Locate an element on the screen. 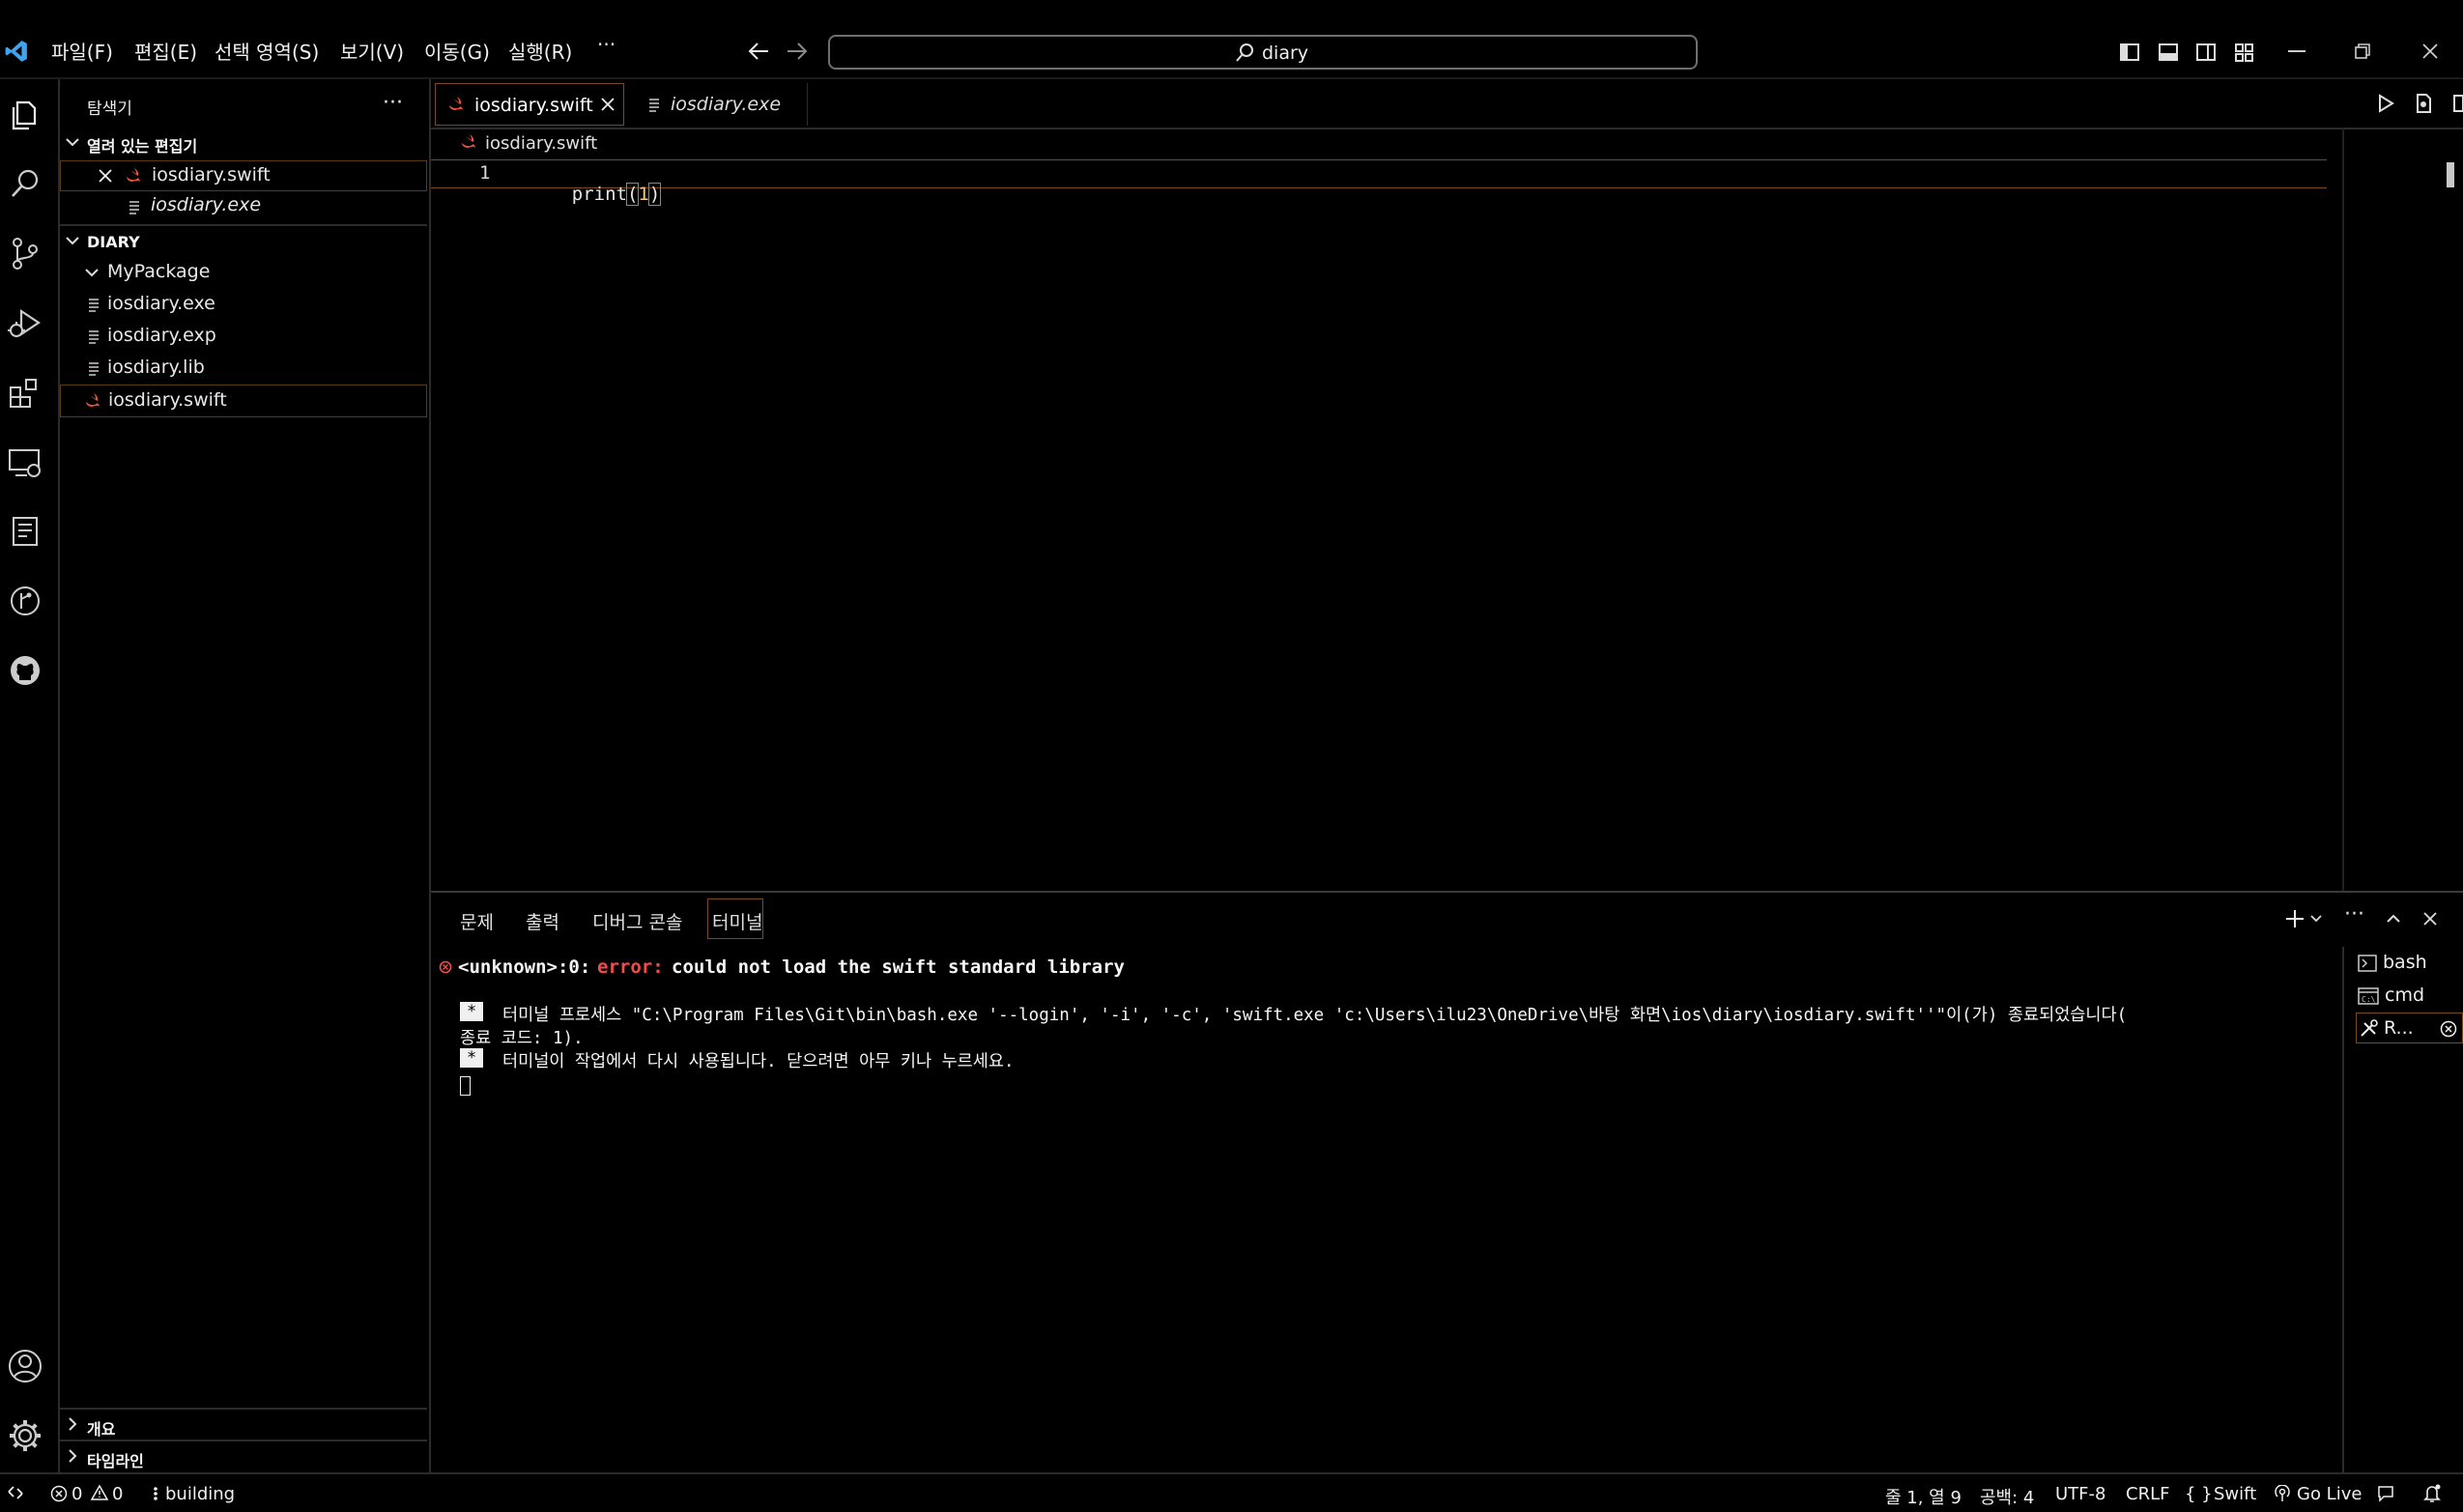  terminal-star-badge: * is located at coordinates (472, 1058).